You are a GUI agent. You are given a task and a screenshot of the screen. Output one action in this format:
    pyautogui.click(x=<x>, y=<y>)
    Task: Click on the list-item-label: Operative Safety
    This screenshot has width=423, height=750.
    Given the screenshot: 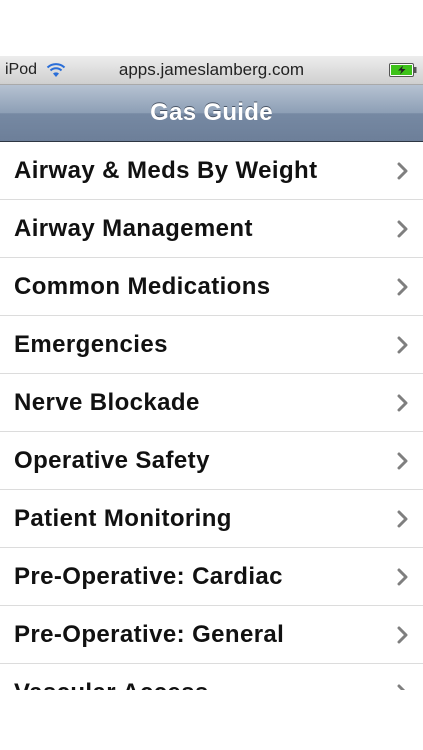 What is the action you would take?
    pyautogui.click(x=112, y=460)
    